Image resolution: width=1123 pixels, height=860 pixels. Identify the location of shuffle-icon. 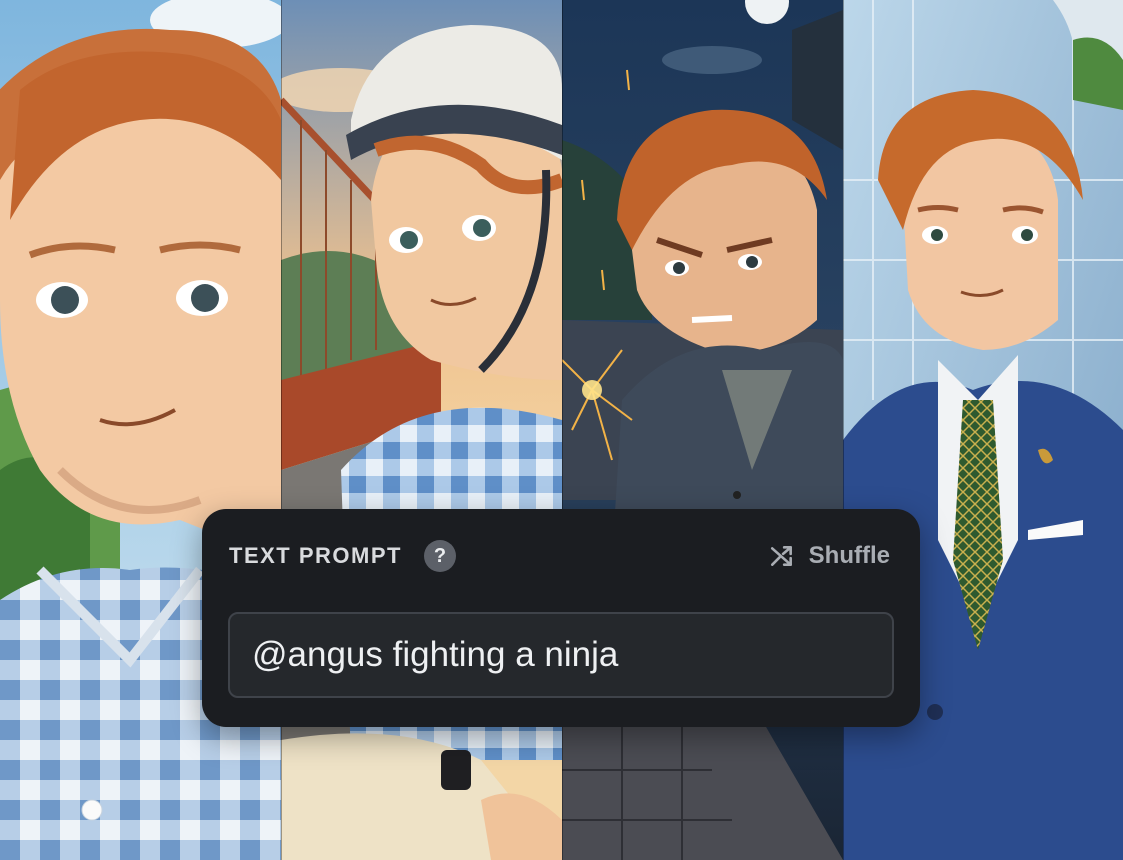
(781, 556).